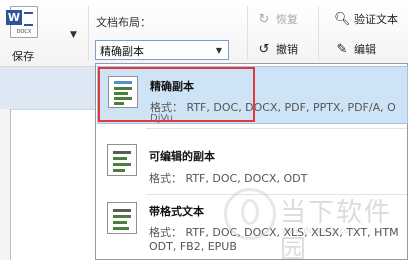 The width and height of the screenshot is (408, 266). I want to click on word-badge: W, so click(14, 17).